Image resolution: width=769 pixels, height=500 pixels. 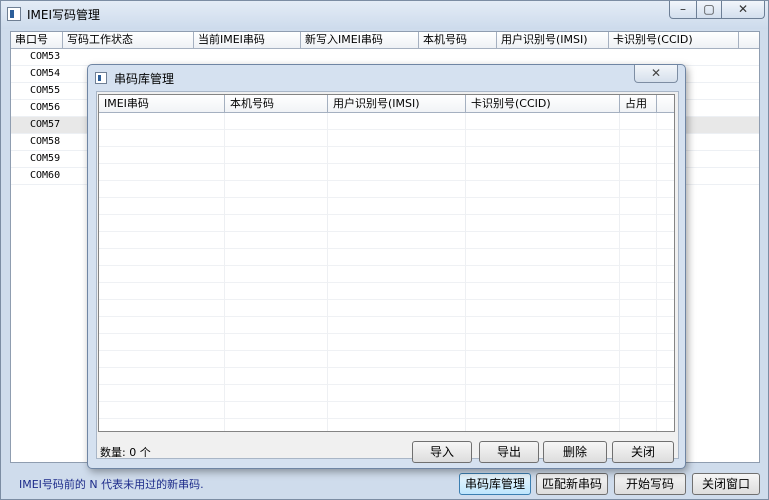 What do you see at coordinates (643, 452) in the screenshot?
I see `dialog-close-text-button: 关闭` at bounding box center [643, 452].